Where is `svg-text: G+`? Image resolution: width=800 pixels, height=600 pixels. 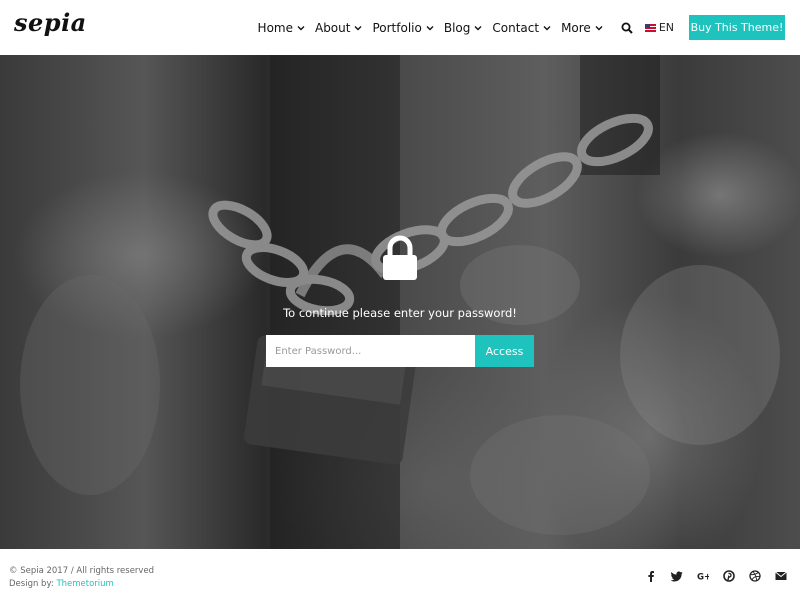 svg-text: G+ is located at coordinates (703, 577).